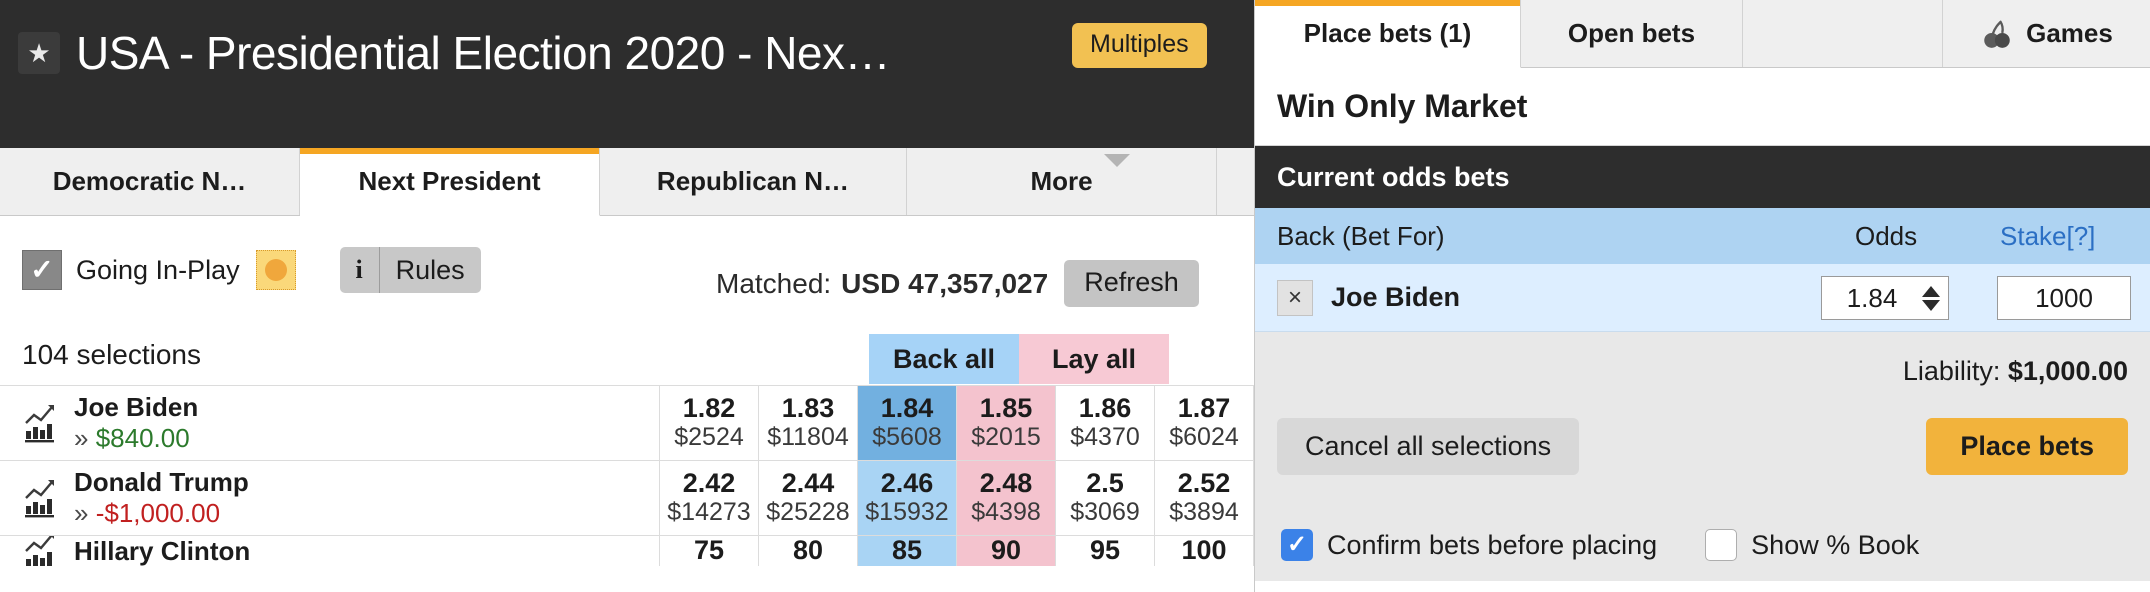 The height and width of the screenshot is (592, 2150). Describe the element at coordinates (1931, 298) in the screenshot. I see `odds-spinner` at that location.